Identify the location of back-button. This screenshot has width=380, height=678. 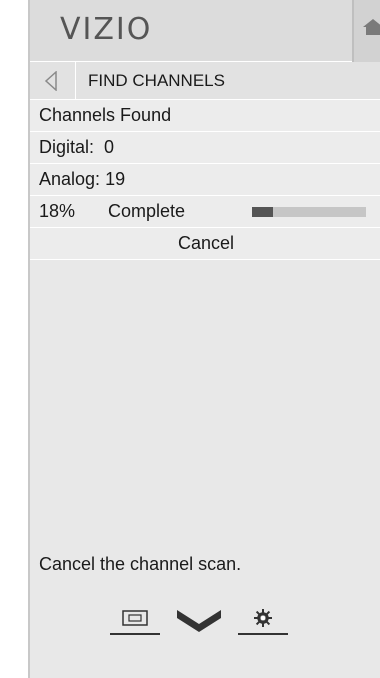
(53, 80).